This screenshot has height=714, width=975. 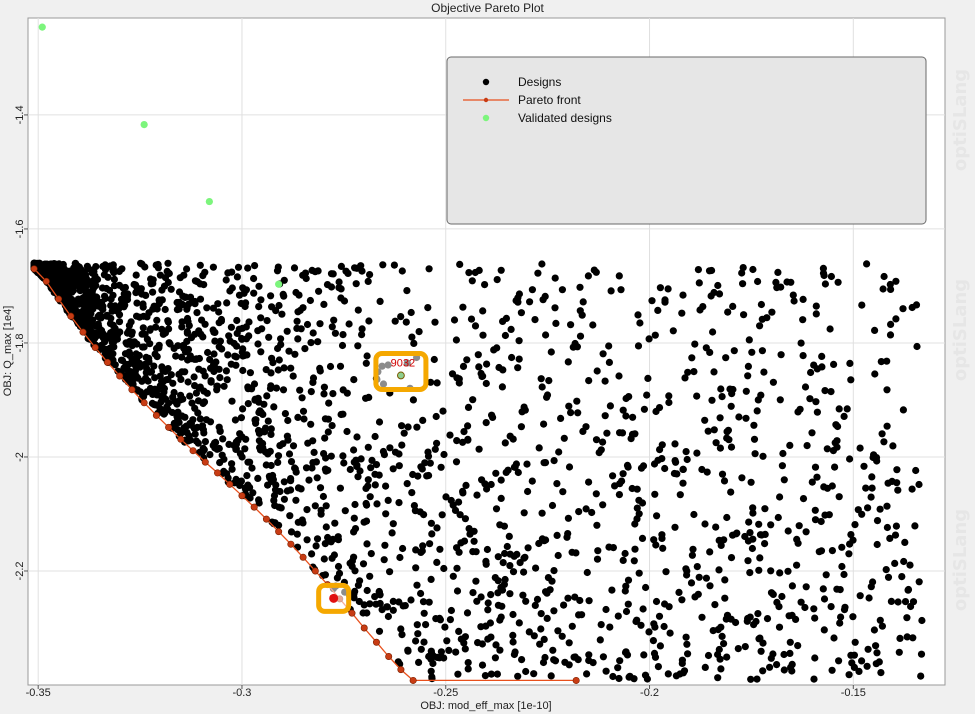 What do you see at coordinates (401, 375) in the screenshot?
I see `selected-design-point` at bounding box center [401, 375].